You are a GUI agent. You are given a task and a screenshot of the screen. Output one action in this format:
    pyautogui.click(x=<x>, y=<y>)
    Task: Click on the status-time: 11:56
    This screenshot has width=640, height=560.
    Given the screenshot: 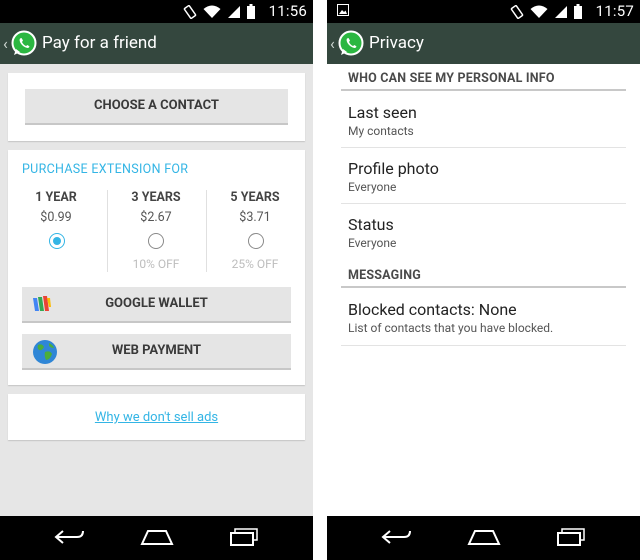 What is the action you would take?
    pyautogui.click(x=287, y=11)
    